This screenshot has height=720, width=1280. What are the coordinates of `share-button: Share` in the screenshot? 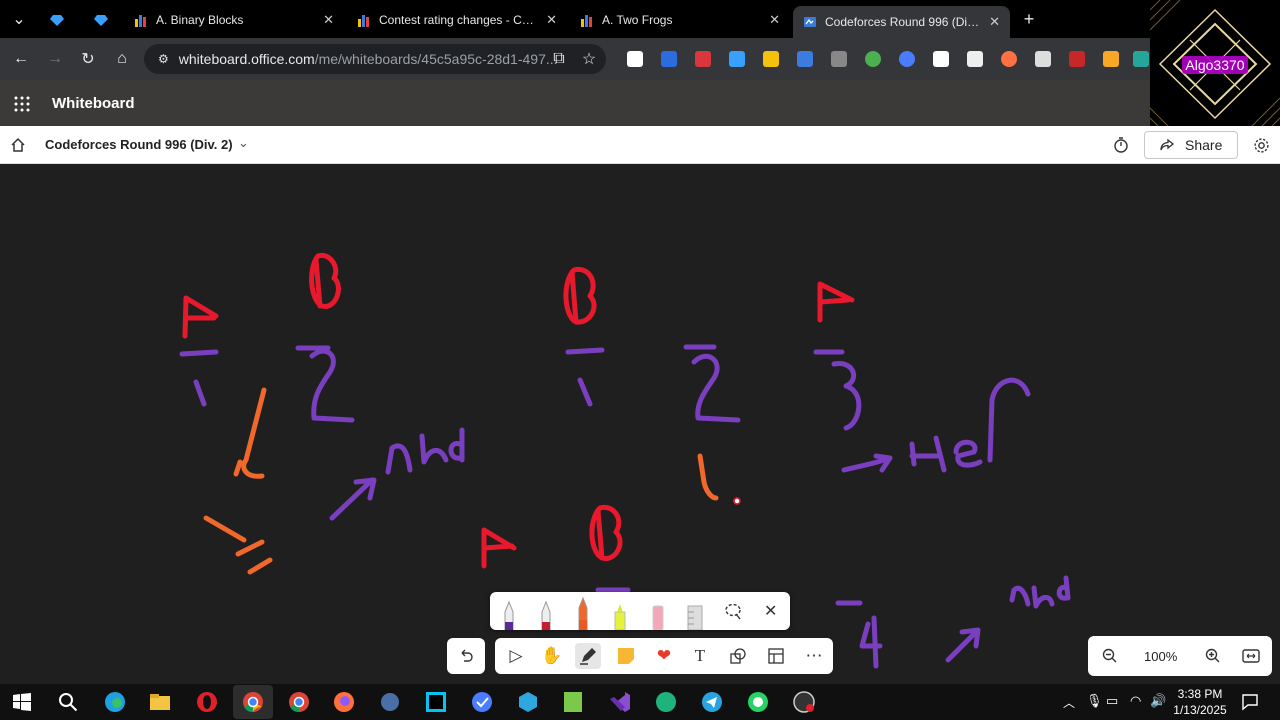 It's located at (1191, 145).